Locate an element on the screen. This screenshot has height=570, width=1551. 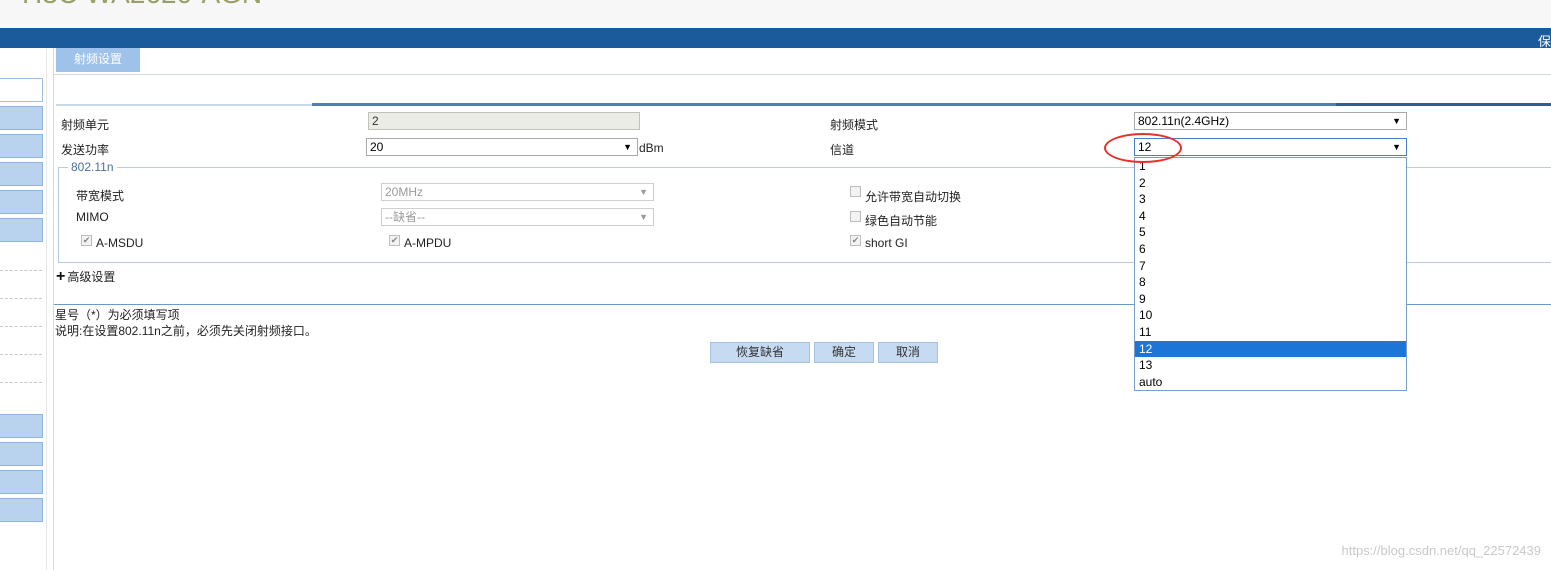
sidebar is located at coordinates (23, 309).